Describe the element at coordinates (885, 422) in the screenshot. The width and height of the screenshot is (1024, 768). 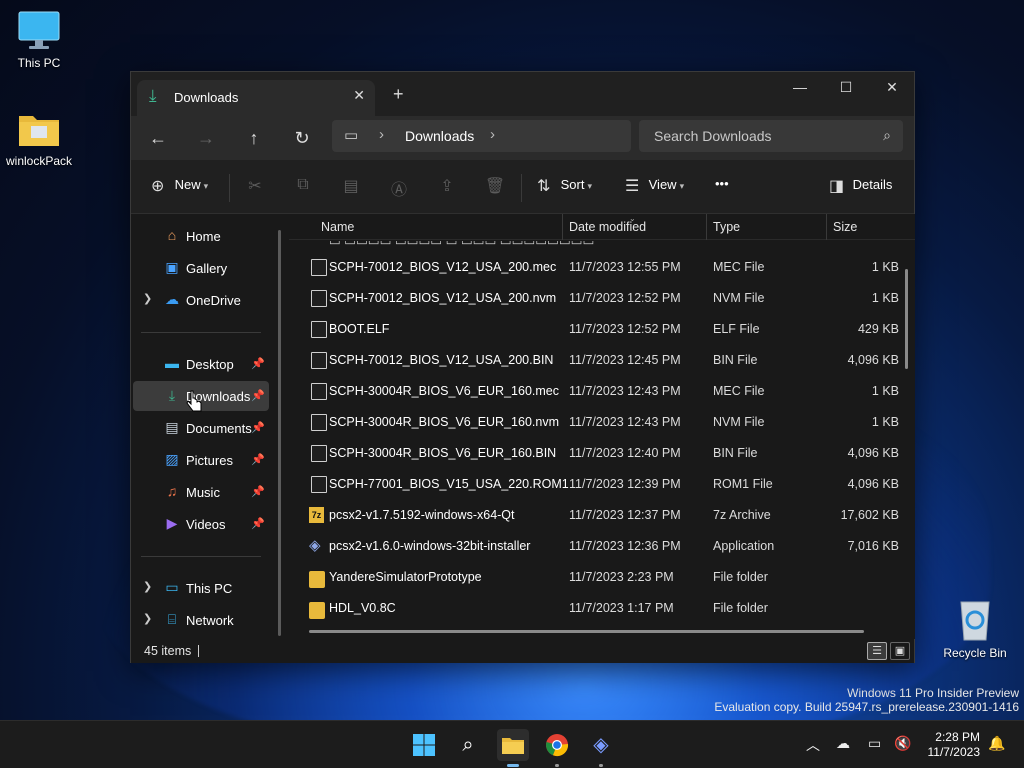
I see `file-size: 1 KB` at that location.